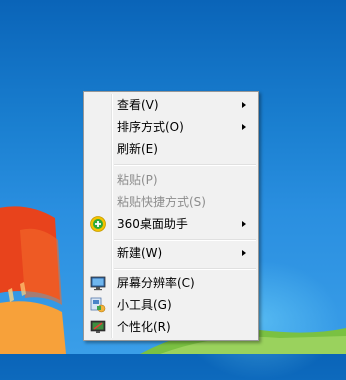 The height and width of the screenshot is (380, 346). I want to click on menu-item-label: 排序方式(O), so click(150, 127).